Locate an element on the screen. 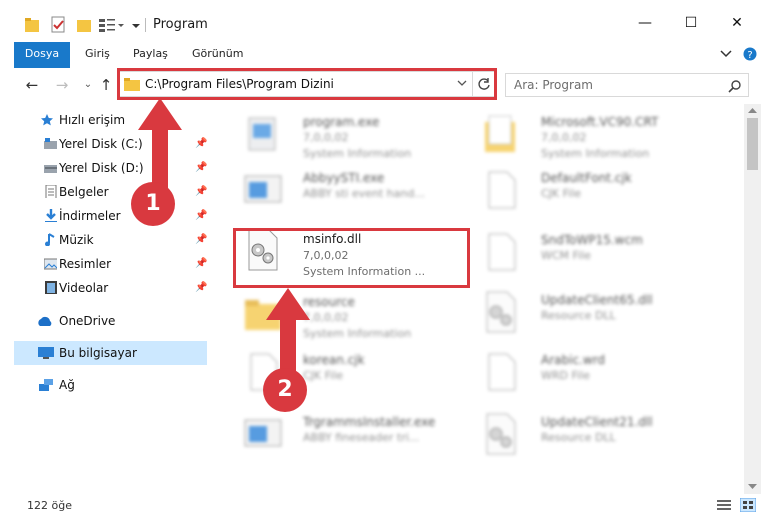 The height and width of the screenshot is (528, 769). arrow-up-icon is located at coordinates (288, 333).